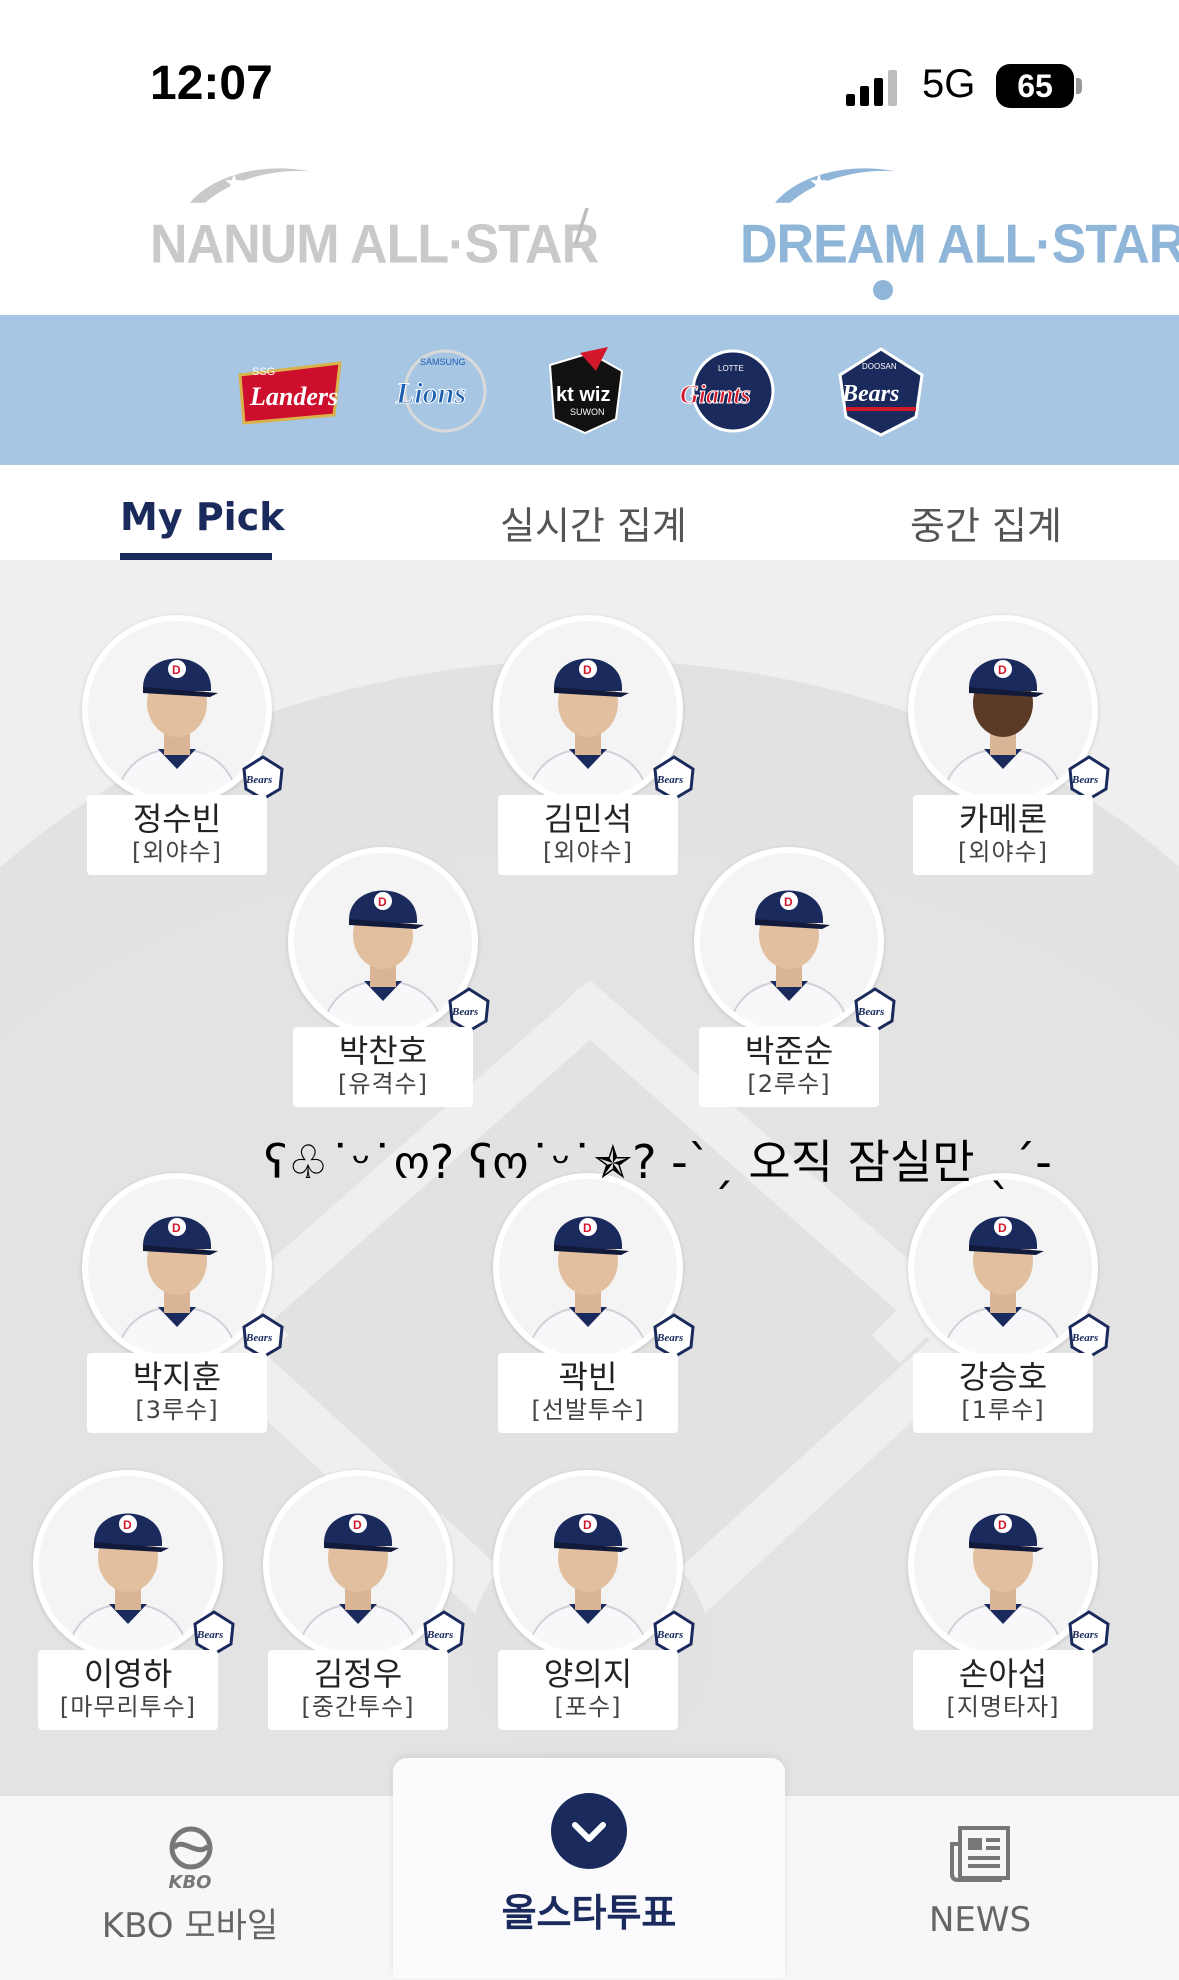 The image size is (1179, 1980). What do you see at coordinates (134, 1600) in the screenshot?
I see `player-card: D Bears 이영하 [마무리투수]` at bounding box center [134, 1600].